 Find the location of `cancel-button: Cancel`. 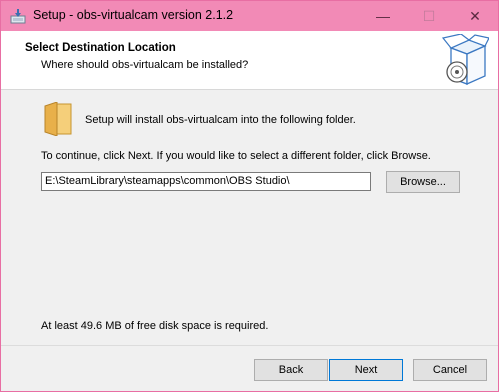

cancel-button: Cancel is located at coordinates (450, 370).